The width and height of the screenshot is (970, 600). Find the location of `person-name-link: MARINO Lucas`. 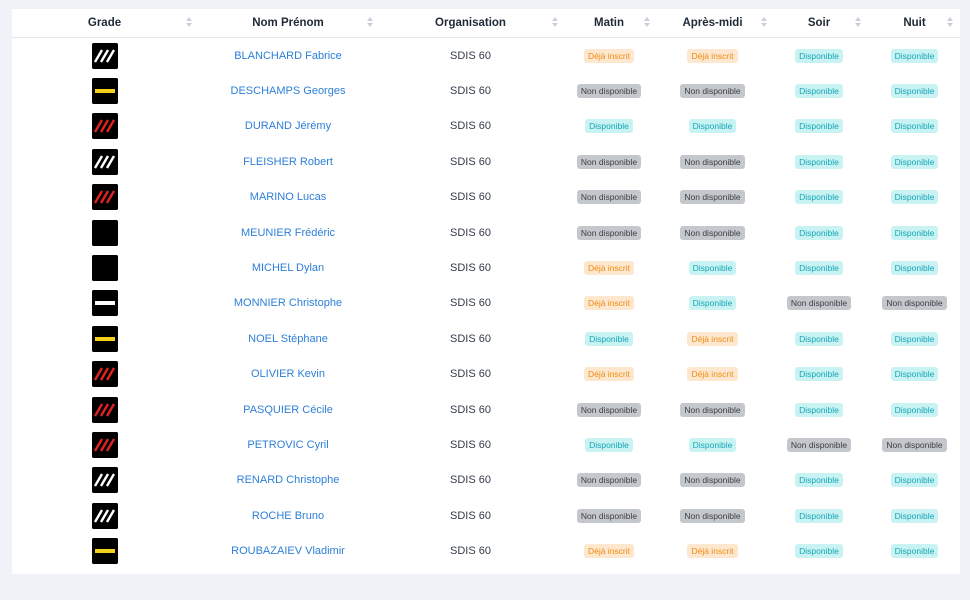

person-name-link: MARINO Lucas is located at coordinates (288, 197).